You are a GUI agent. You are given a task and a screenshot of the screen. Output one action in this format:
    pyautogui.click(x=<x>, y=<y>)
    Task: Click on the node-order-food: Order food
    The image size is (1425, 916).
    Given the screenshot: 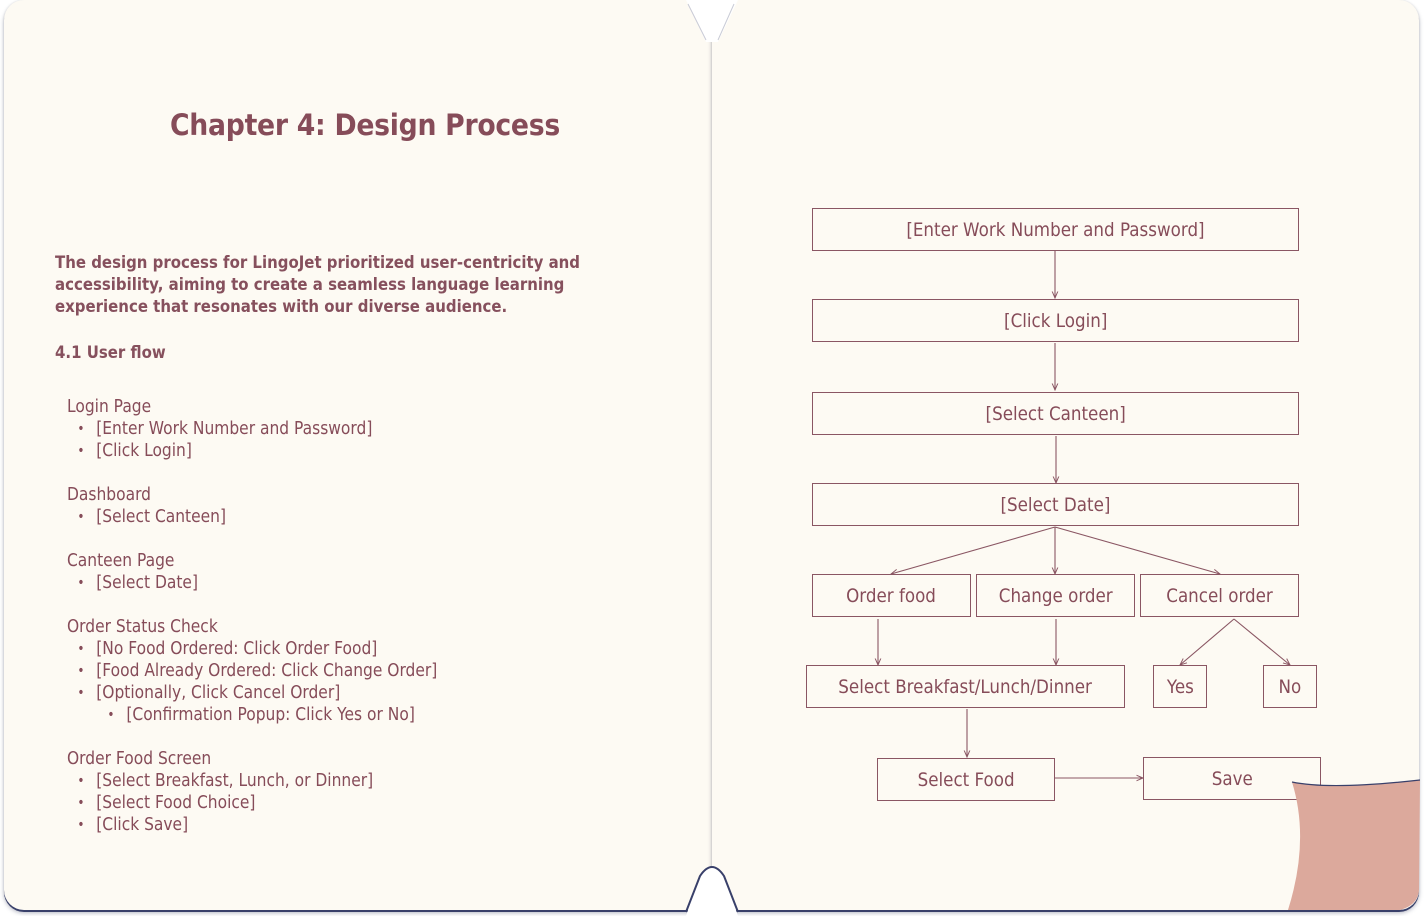 What is the action you would take?
    pyautogui.click(x=891, y=595)
    